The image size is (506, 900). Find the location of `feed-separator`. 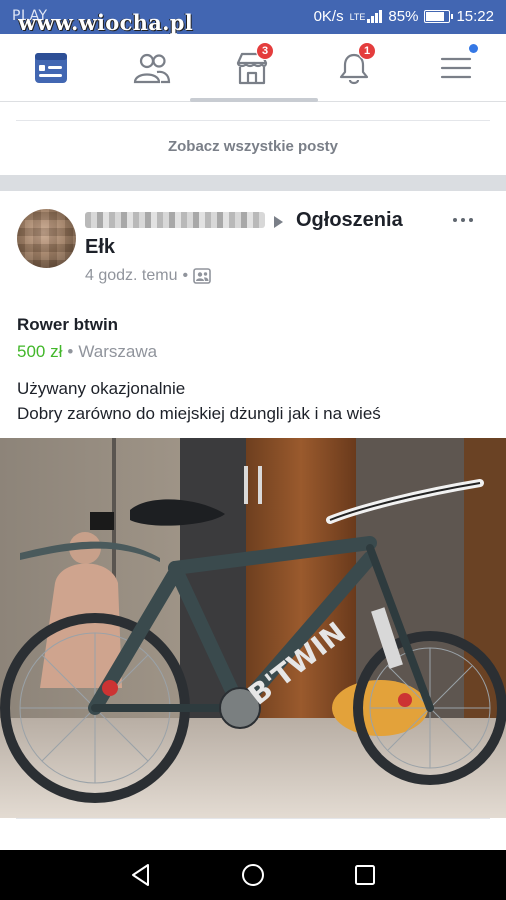

feed-separator is located at coordinates (253, 183).